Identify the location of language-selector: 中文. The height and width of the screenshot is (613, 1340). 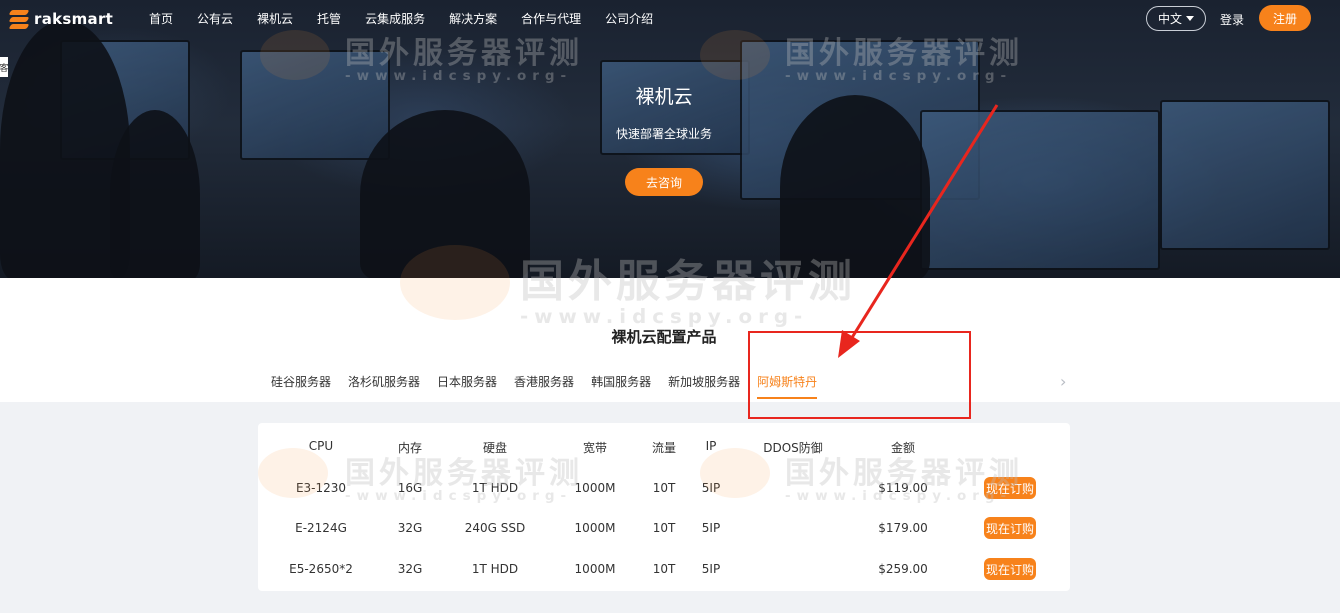
(1176, 18).